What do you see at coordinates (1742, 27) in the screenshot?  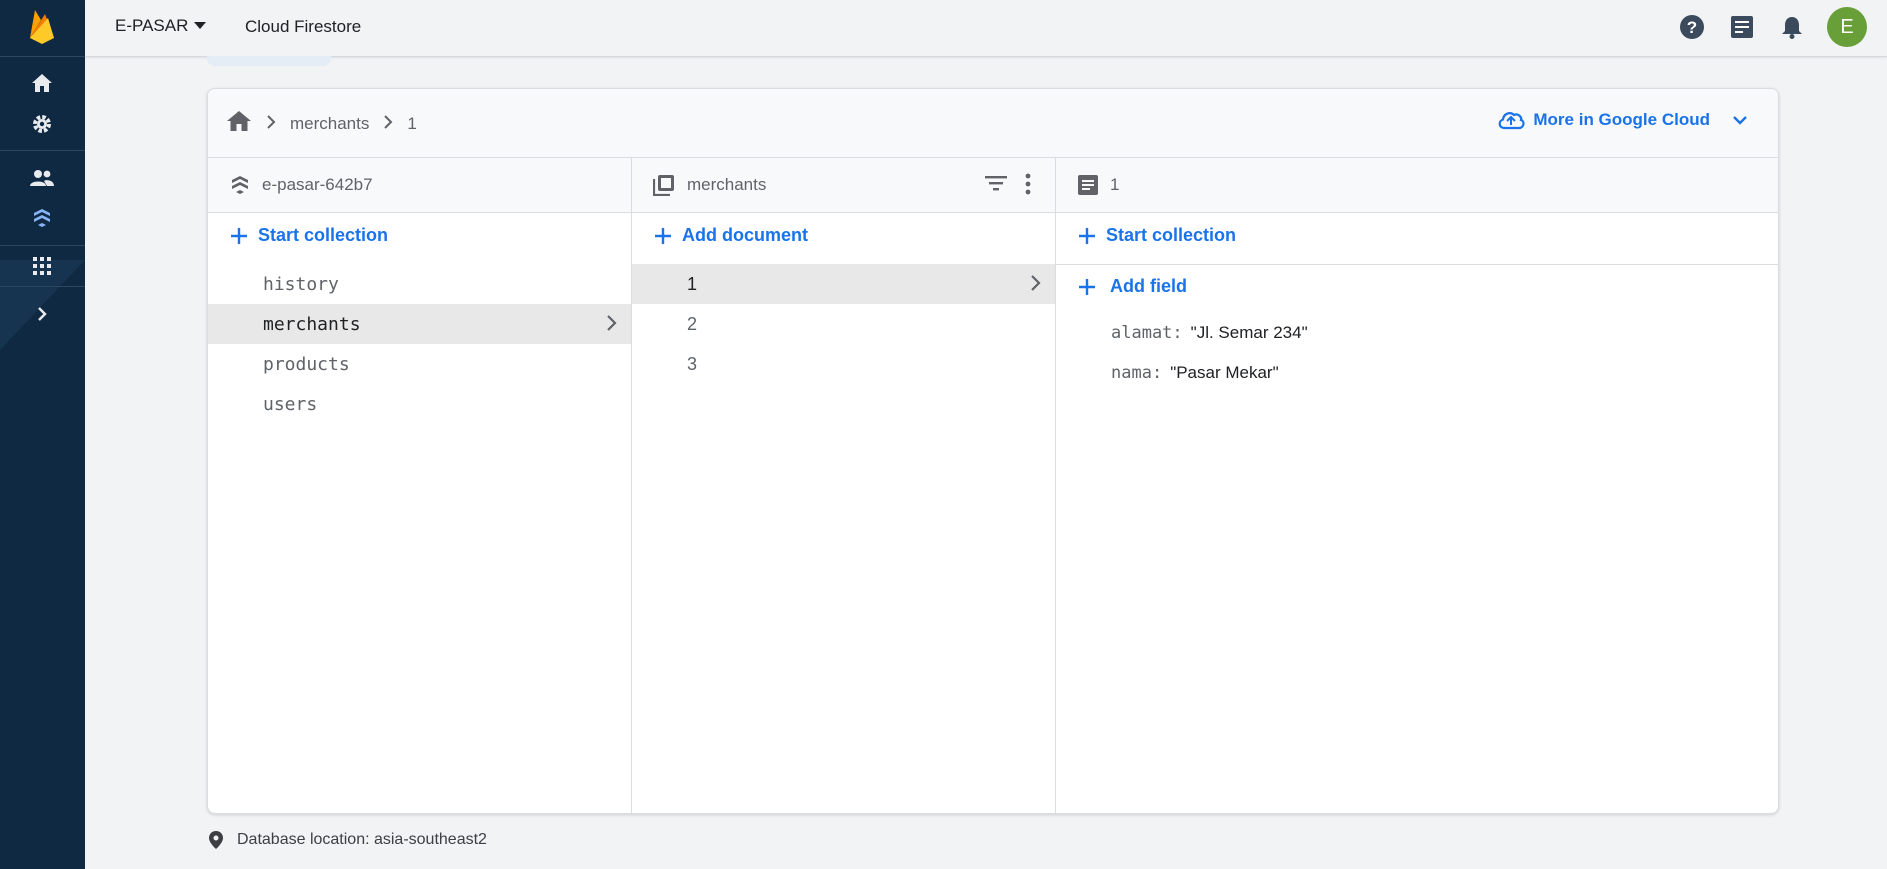 I see `release-notes-icon` at bounding box center [1742, 27].